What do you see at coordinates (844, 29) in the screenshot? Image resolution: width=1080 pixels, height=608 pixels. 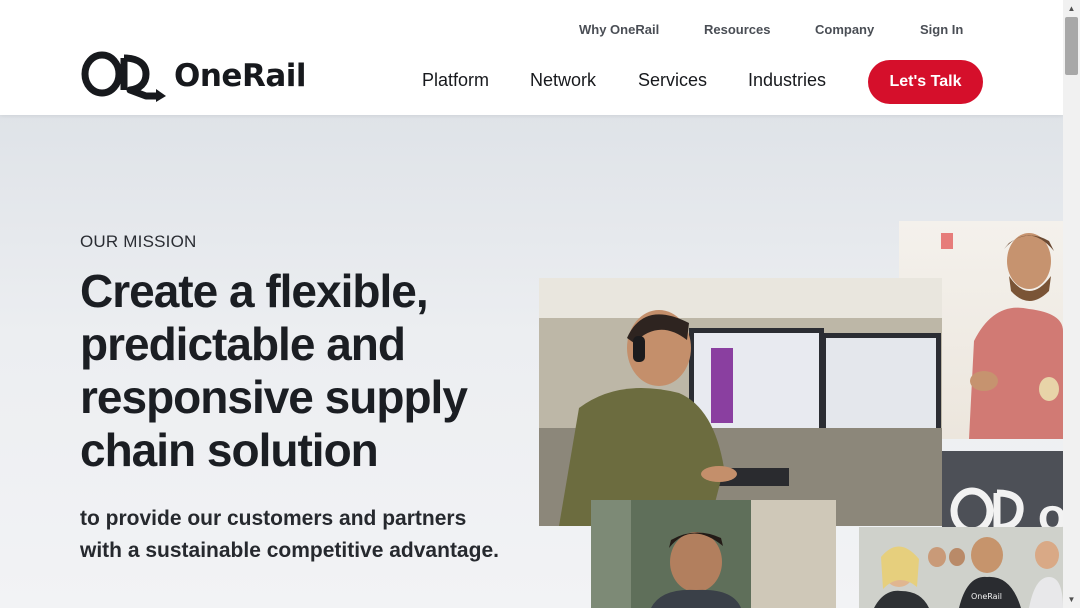 I see `util-link-company: Company` at bounding box center [844, 29].